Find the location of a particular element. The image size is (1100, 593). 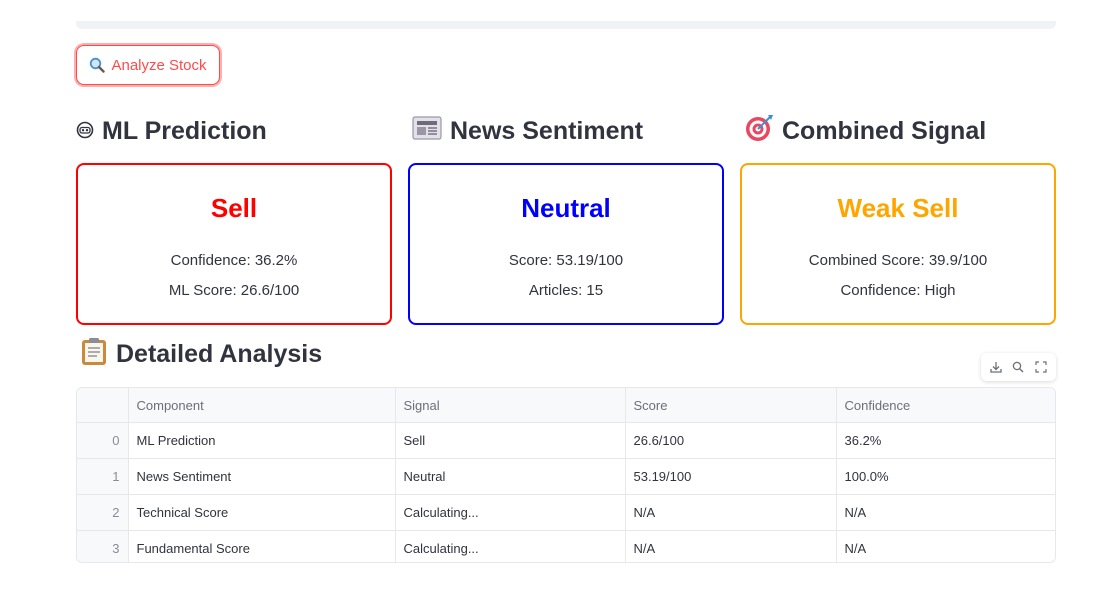

news-signal: Neutral is located at coordinates (566, 208).